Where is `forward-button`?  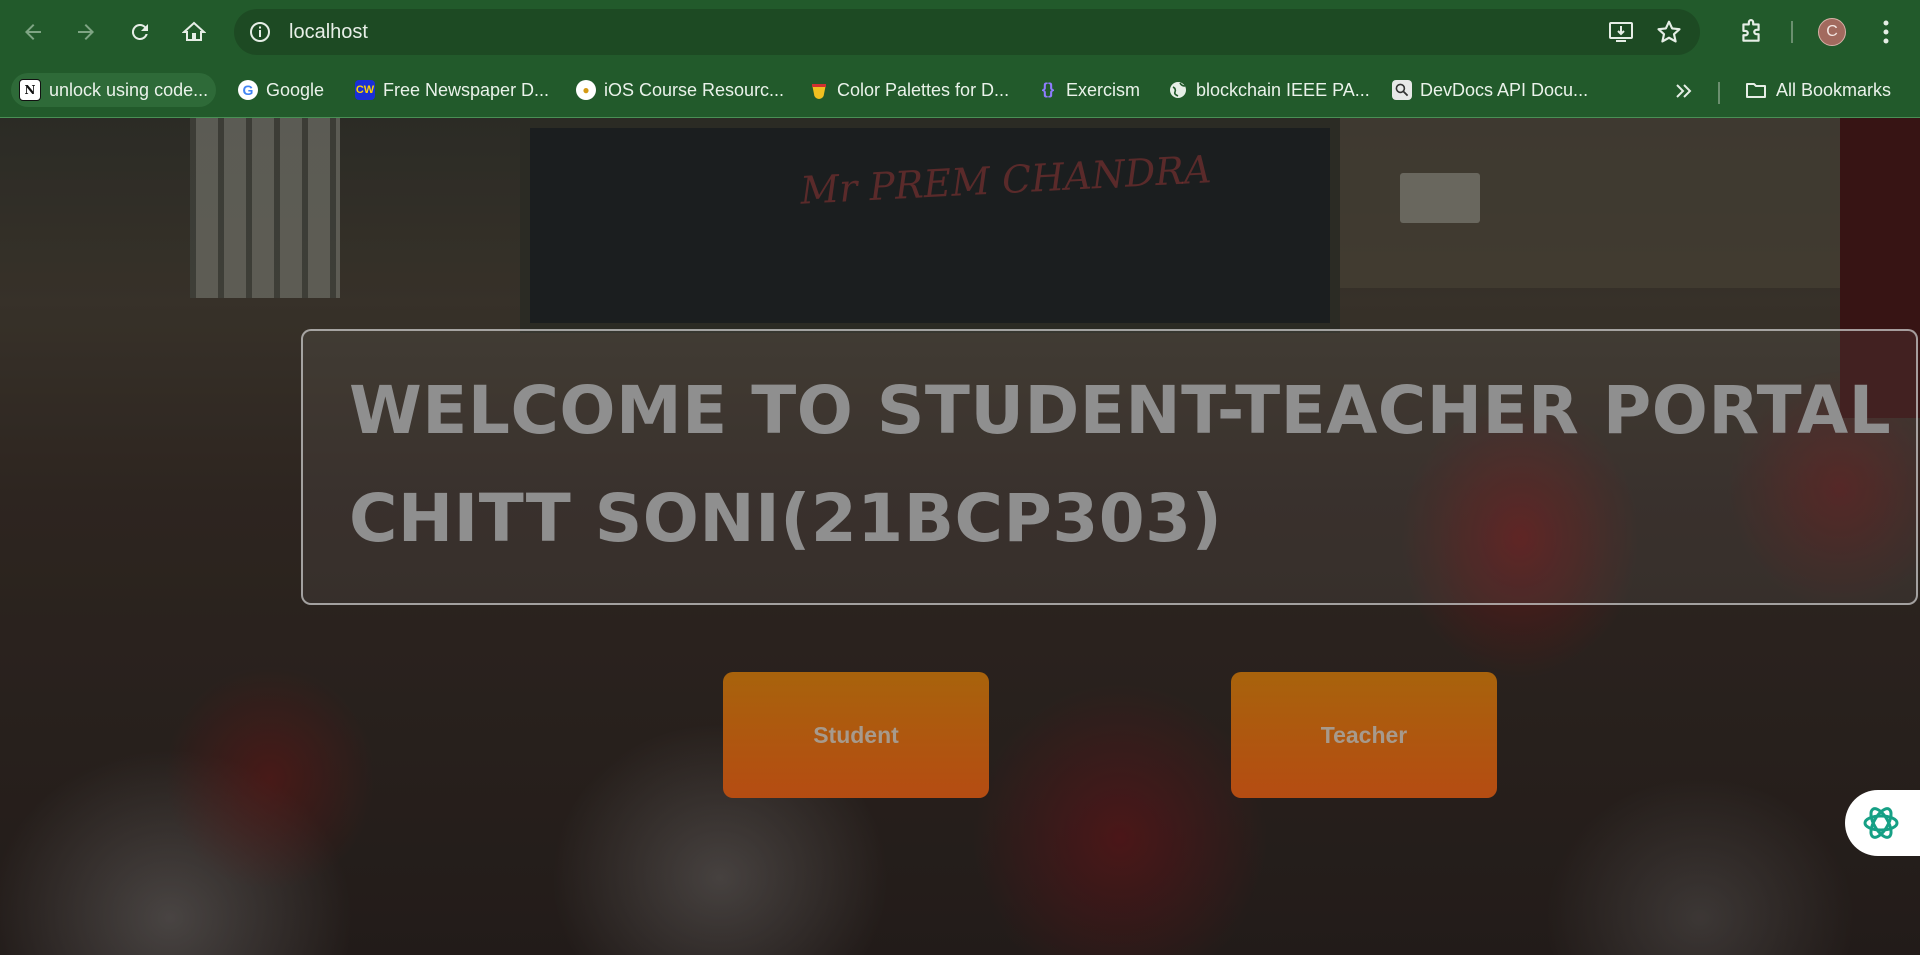
forward-button is located at coordinates (86, 32).